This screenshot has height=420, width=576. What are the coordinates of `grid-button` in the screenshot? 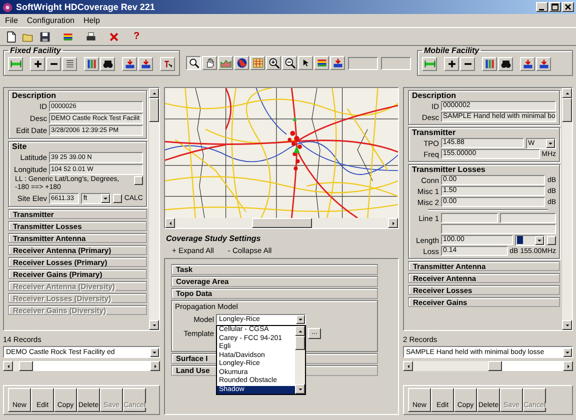 It's located at (257, 63).